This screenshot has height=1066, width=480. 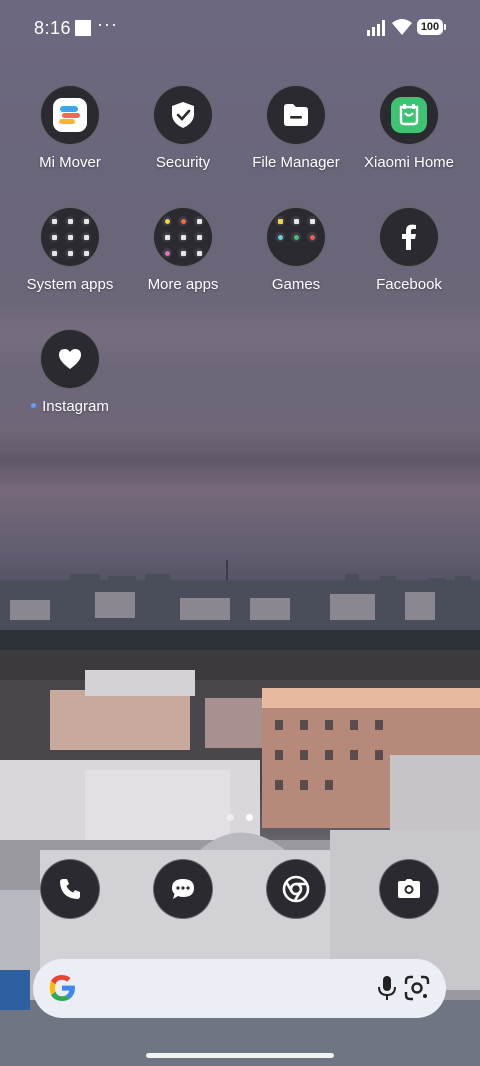 I want to click on folder-system-apps: System apps, so click(x=70, y=250).